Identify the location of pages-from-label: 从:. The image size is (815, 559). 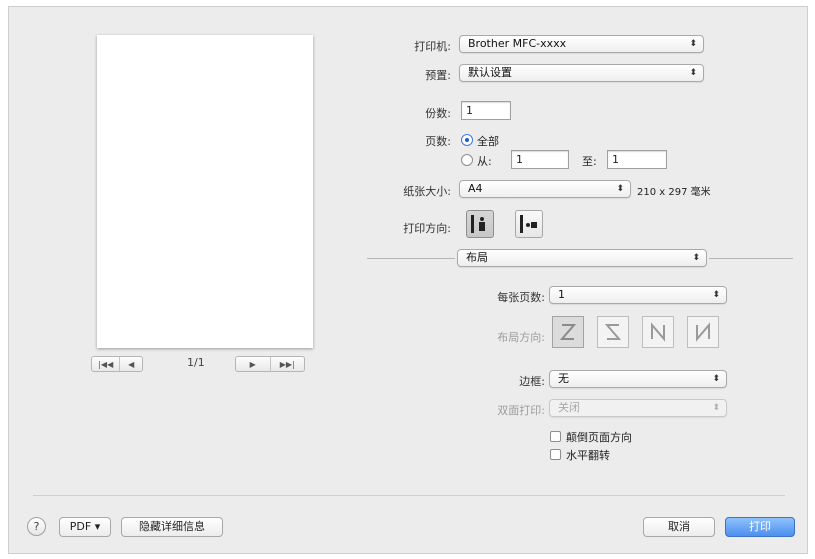
(484, 161).